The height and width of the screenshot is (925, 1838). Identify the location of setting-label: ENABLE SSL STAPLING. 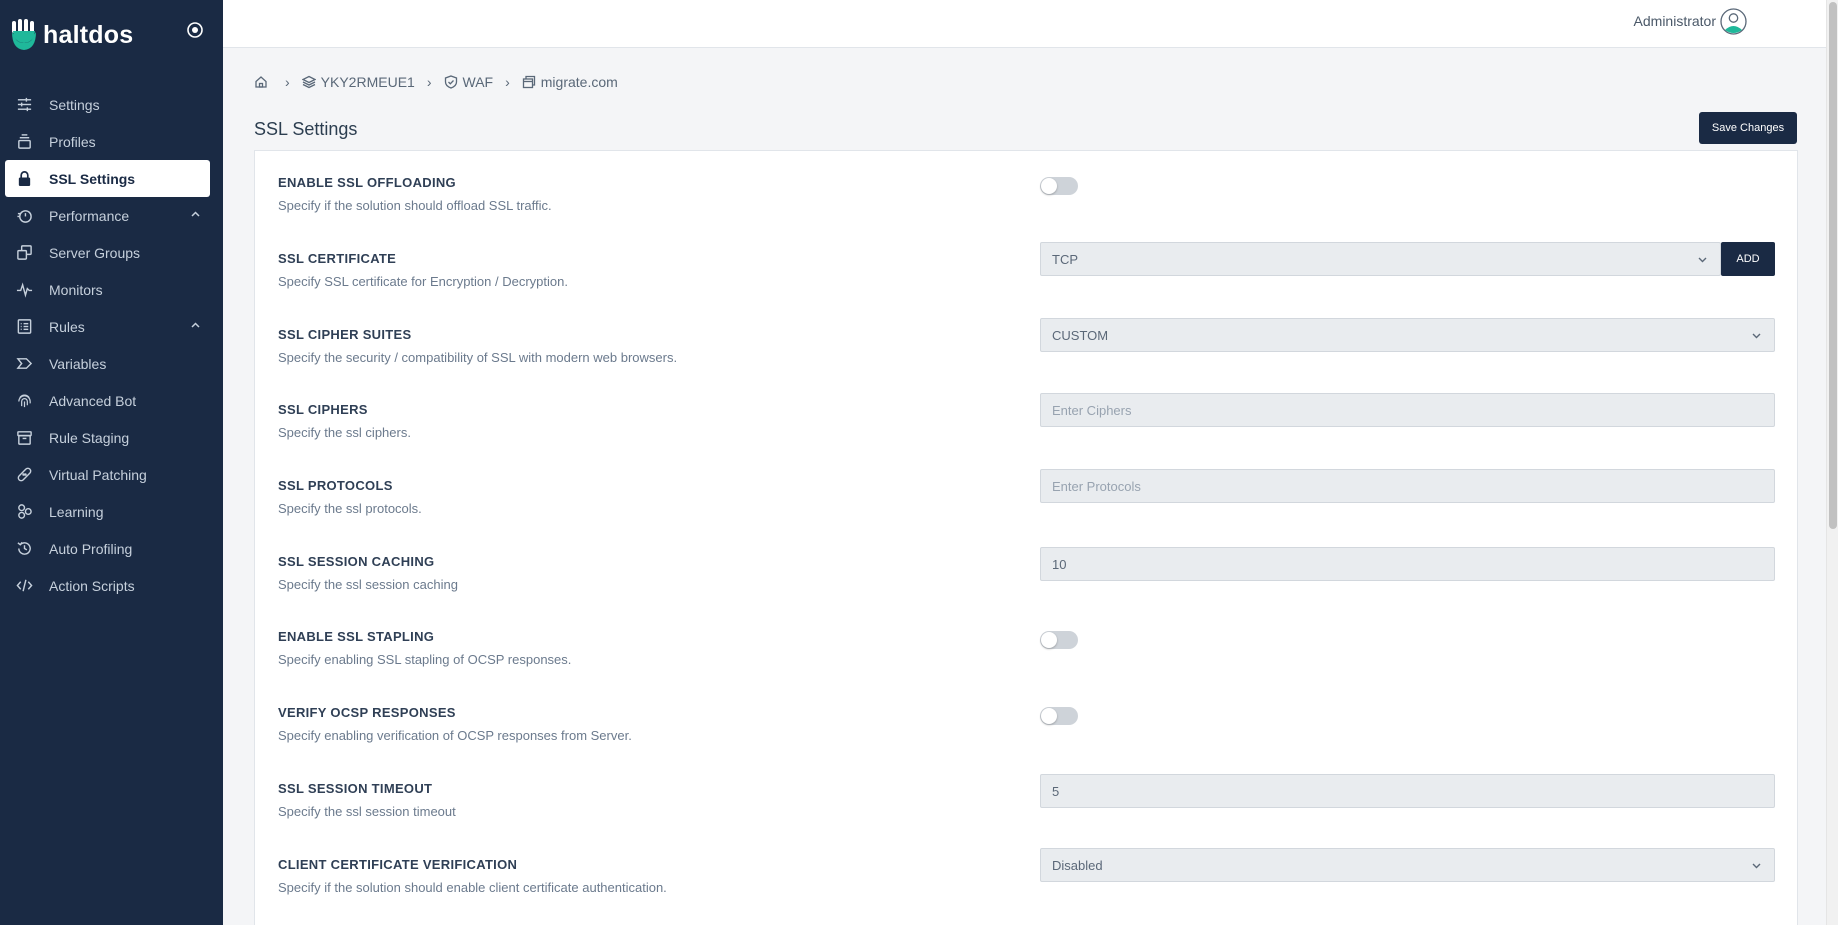
(356, 636).